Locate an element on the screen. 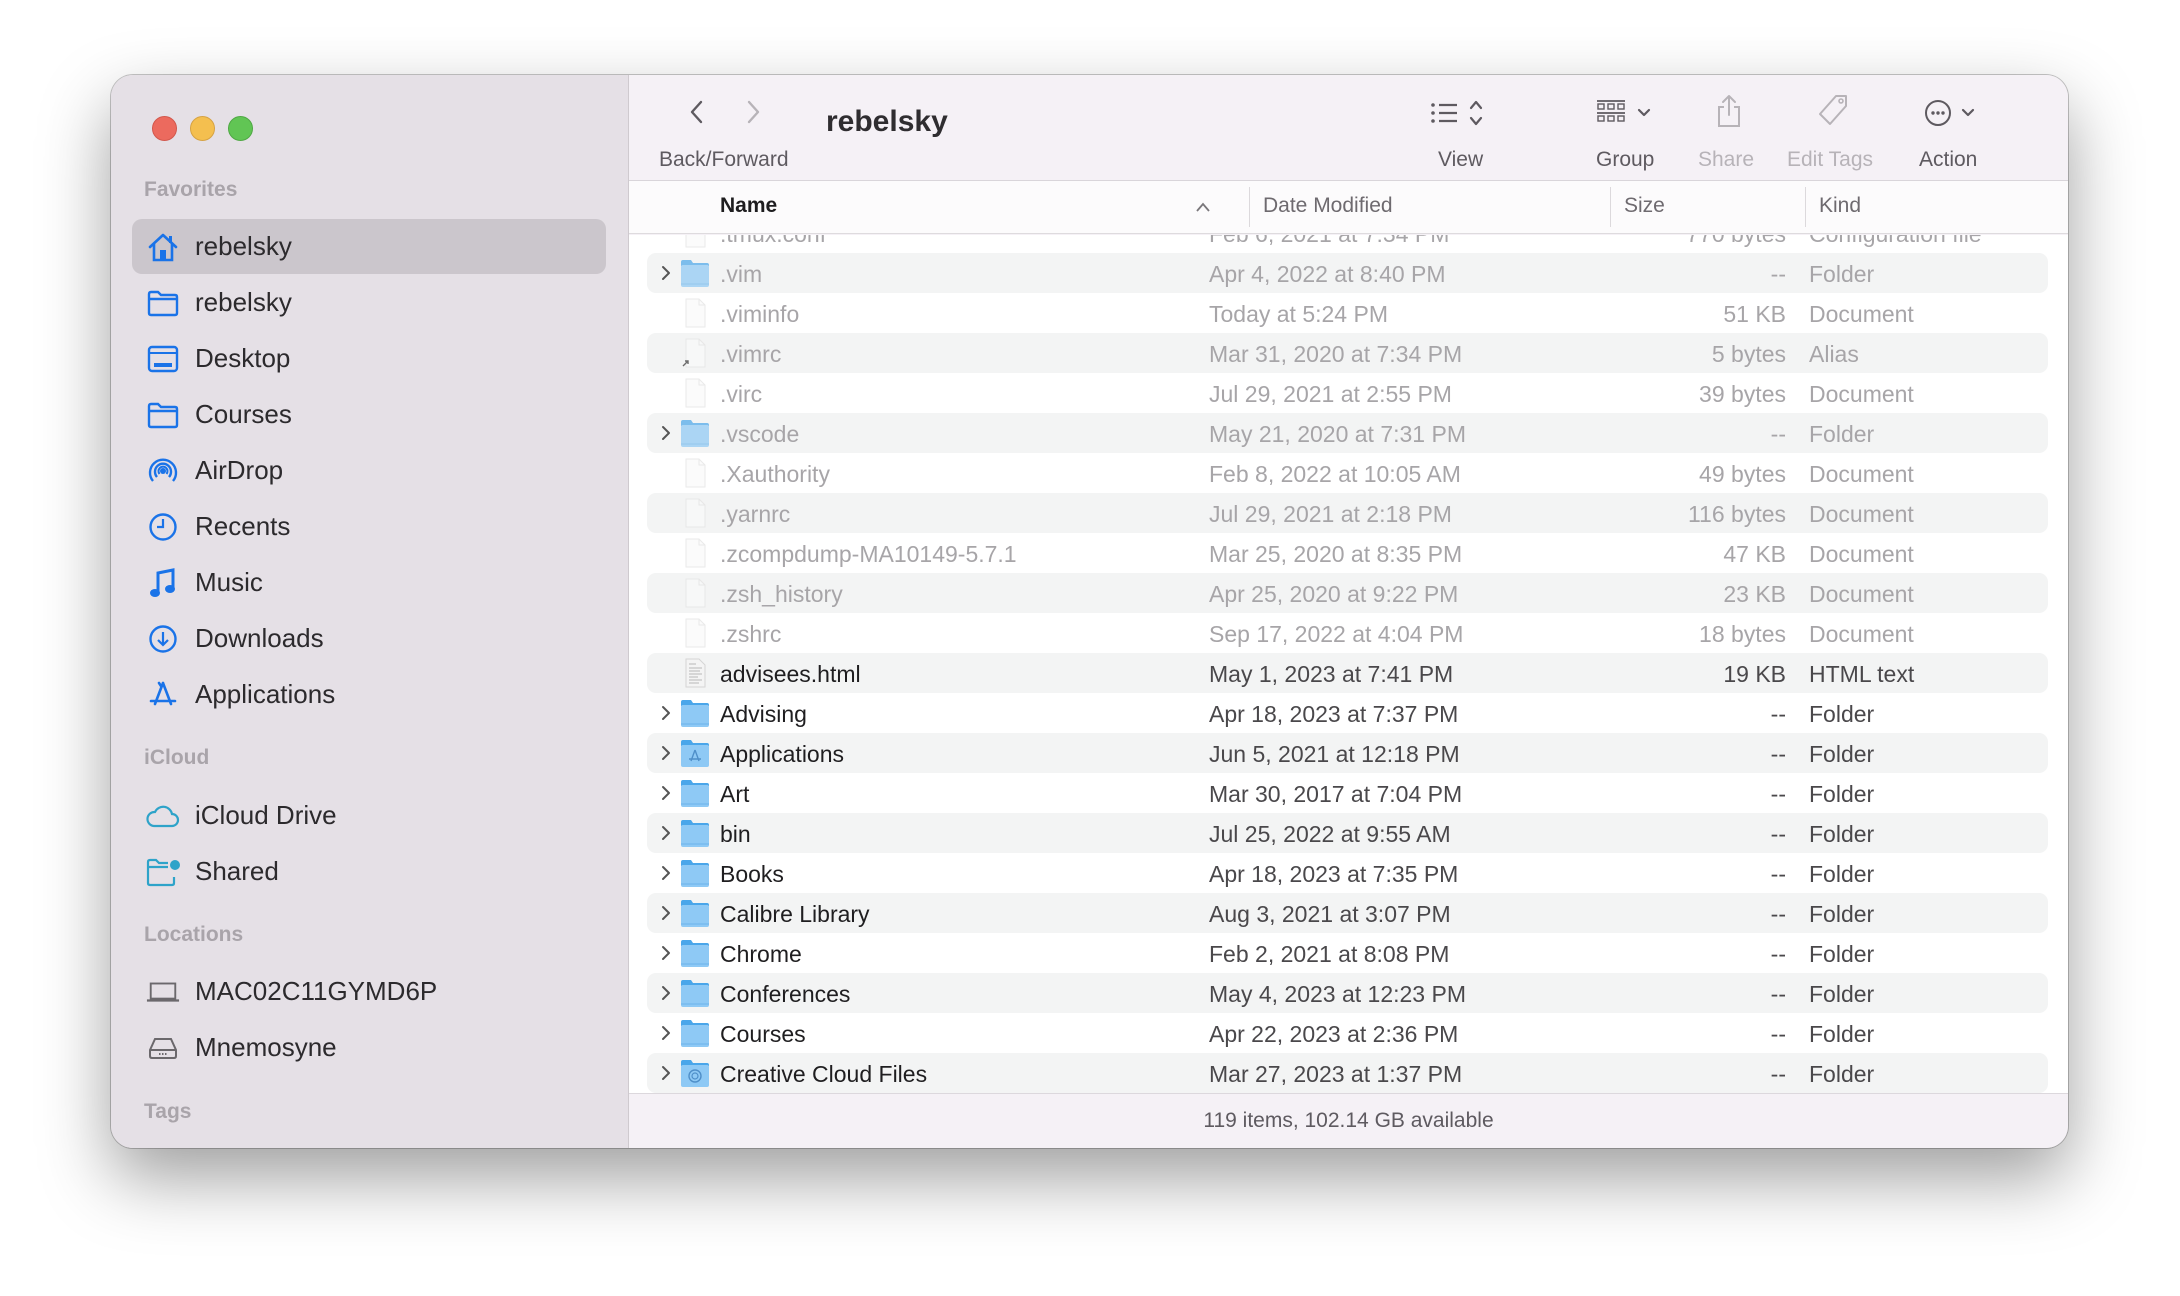 The height and width of the screenshot is (1296, 2180). edit-tags-button is located at coordinates (1833, 113).